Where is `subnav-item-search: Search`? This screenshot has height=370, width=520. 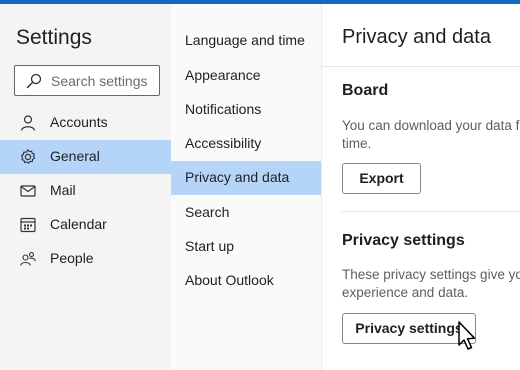 subnav-item-search: Search is located at coordinates (246, 213).